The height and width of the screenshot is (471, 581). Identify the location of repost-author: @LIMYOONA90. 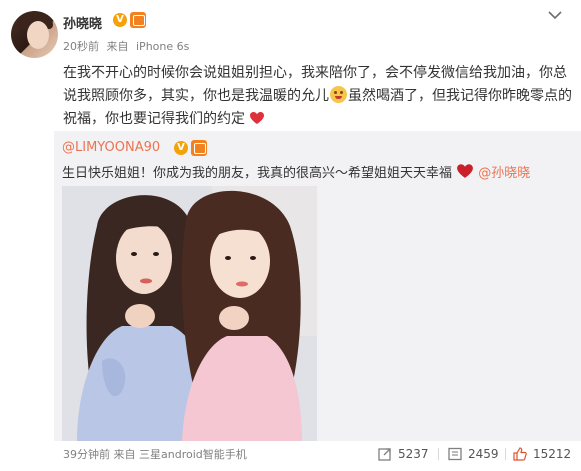
(111, 147).